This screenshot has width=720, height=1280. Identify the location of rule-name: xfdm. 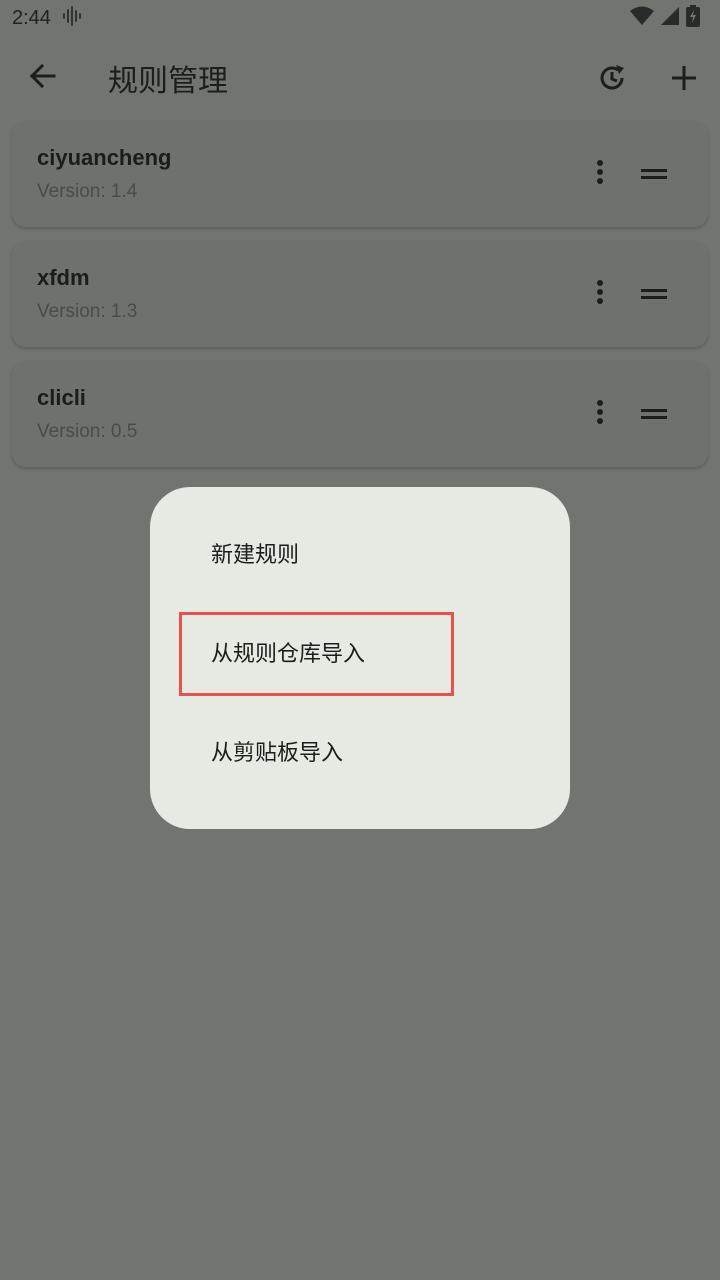
(63, 277).